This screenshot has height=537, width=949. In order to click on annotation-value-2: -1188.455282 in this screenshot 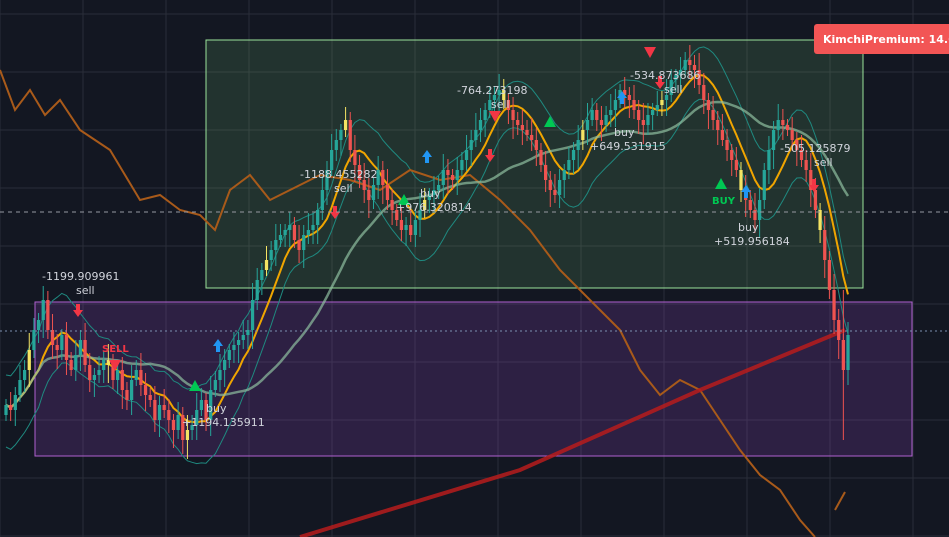, I will do `click(338, 174)`.